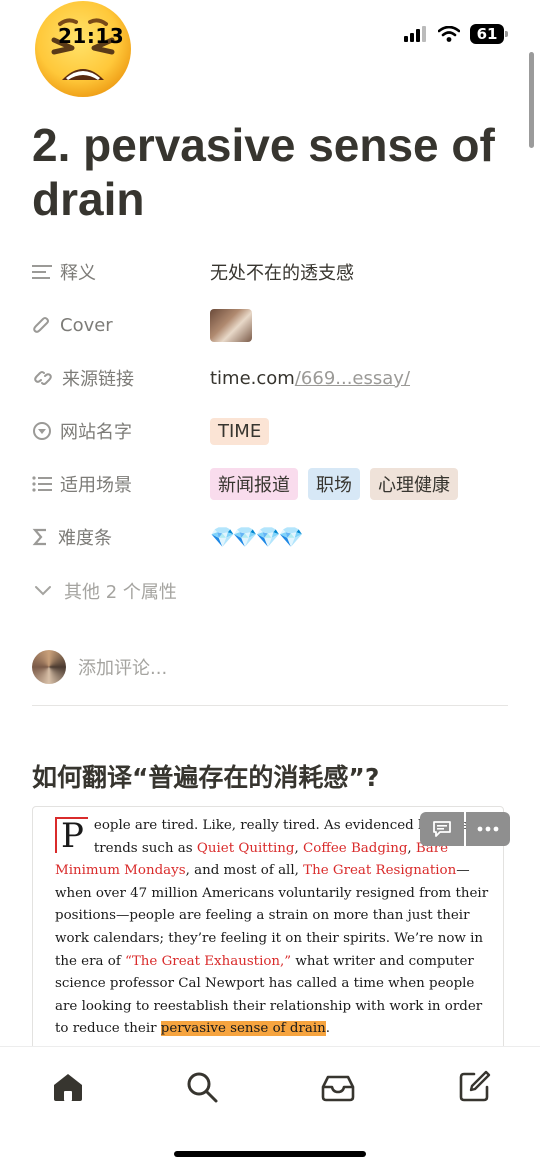 This screenshot has width=540, height=1170. What do you see at coordinates (205, 776) in the screenshot?
I see `section-heading: 如何翻译“普遍存在的消耗感”?` at bounding box center [205, 776].